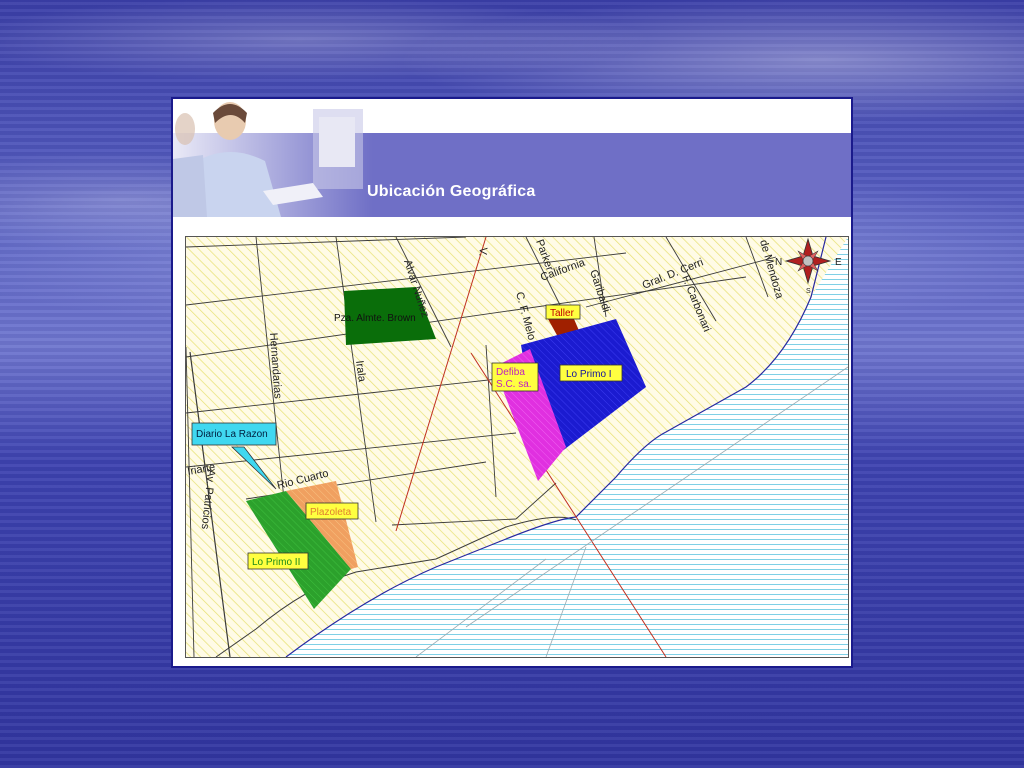 The width and height of the screenshot is (1024, 768). Describe the element at coordinates (808, 291) in the screenshot. I see `compass-s: S` at that location.